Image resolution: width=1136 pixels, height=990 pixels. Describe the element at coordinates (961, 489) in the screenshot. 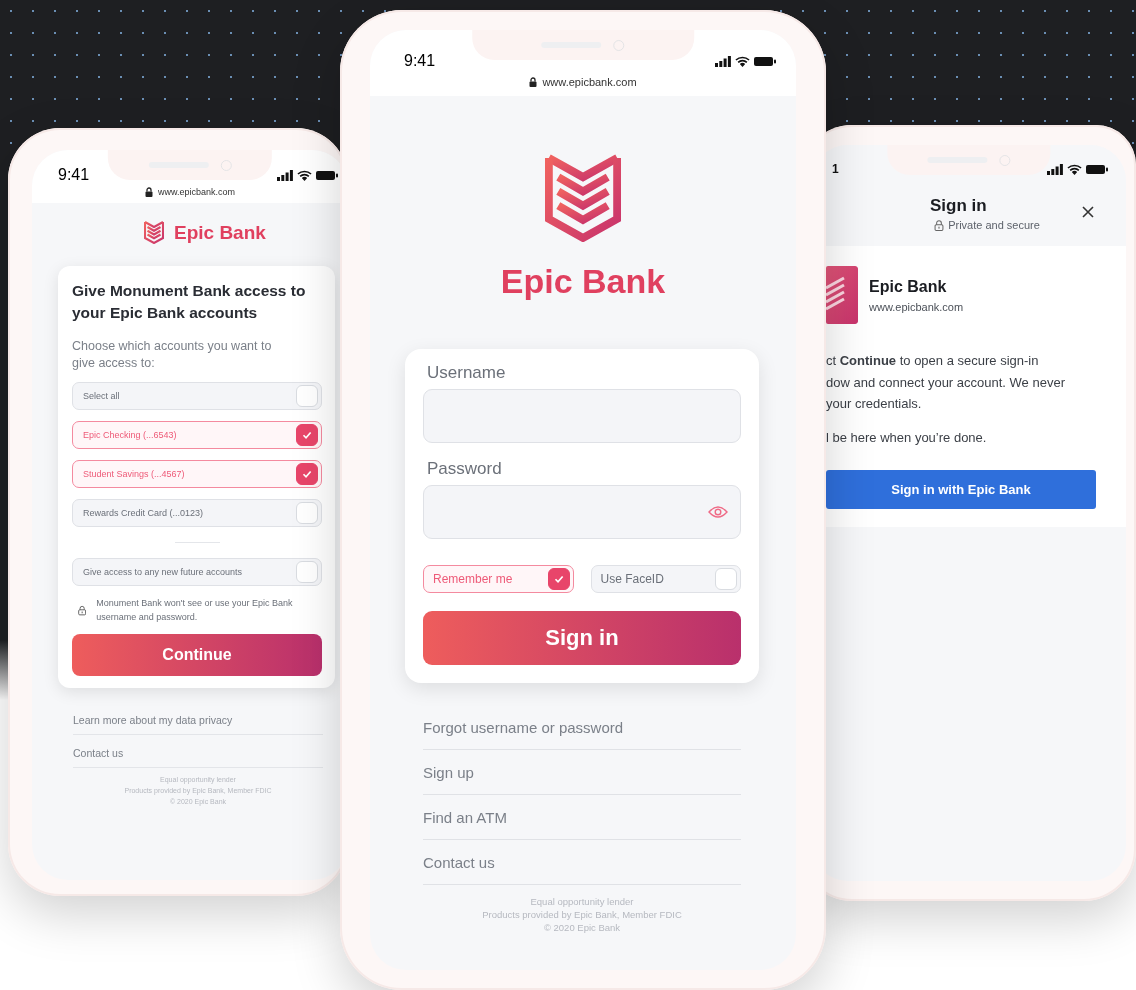

I see `sign-in-button: Sign in with Epic Bank` at that location.